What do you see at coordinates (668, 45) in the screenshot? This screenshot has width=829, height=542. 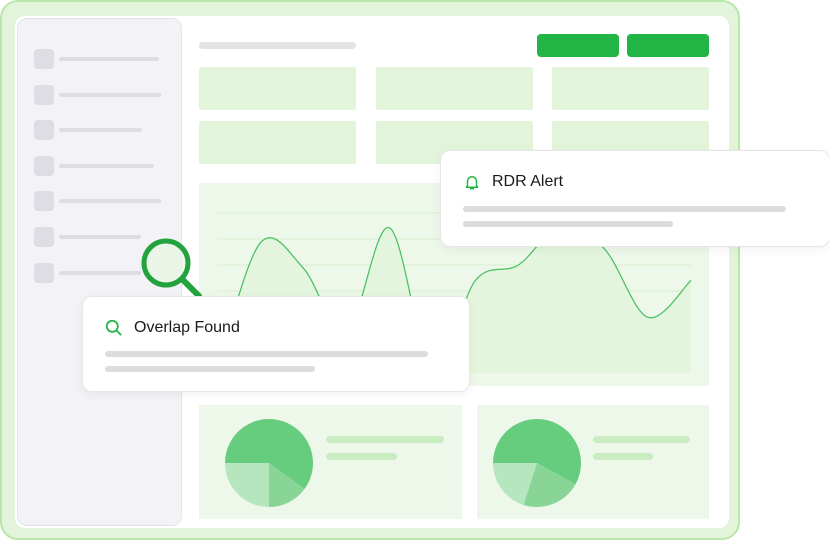 I see `secondary-action-button` at bounding box center [668, 45].